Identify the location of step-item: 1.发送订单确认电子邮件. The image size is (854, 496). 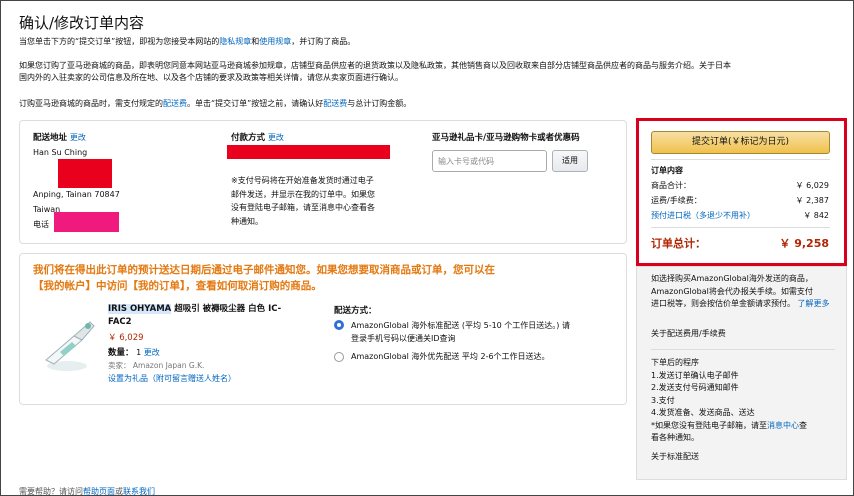
(695, 375).